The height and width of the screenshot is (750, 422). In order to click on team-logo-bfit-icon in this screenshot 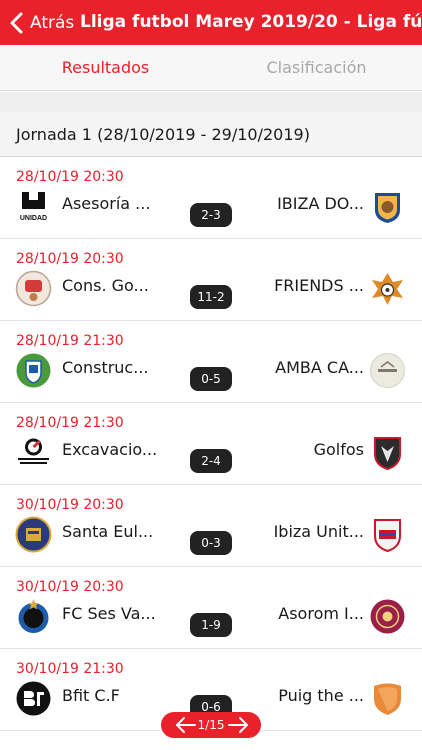, I will do `click(33, 698)`.